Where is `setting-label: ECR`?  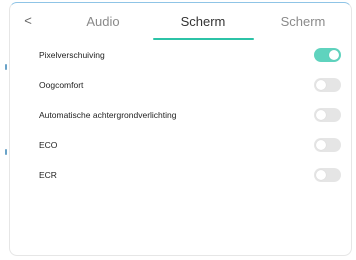 setting-label: ECR is located at coordinates (48, 175).